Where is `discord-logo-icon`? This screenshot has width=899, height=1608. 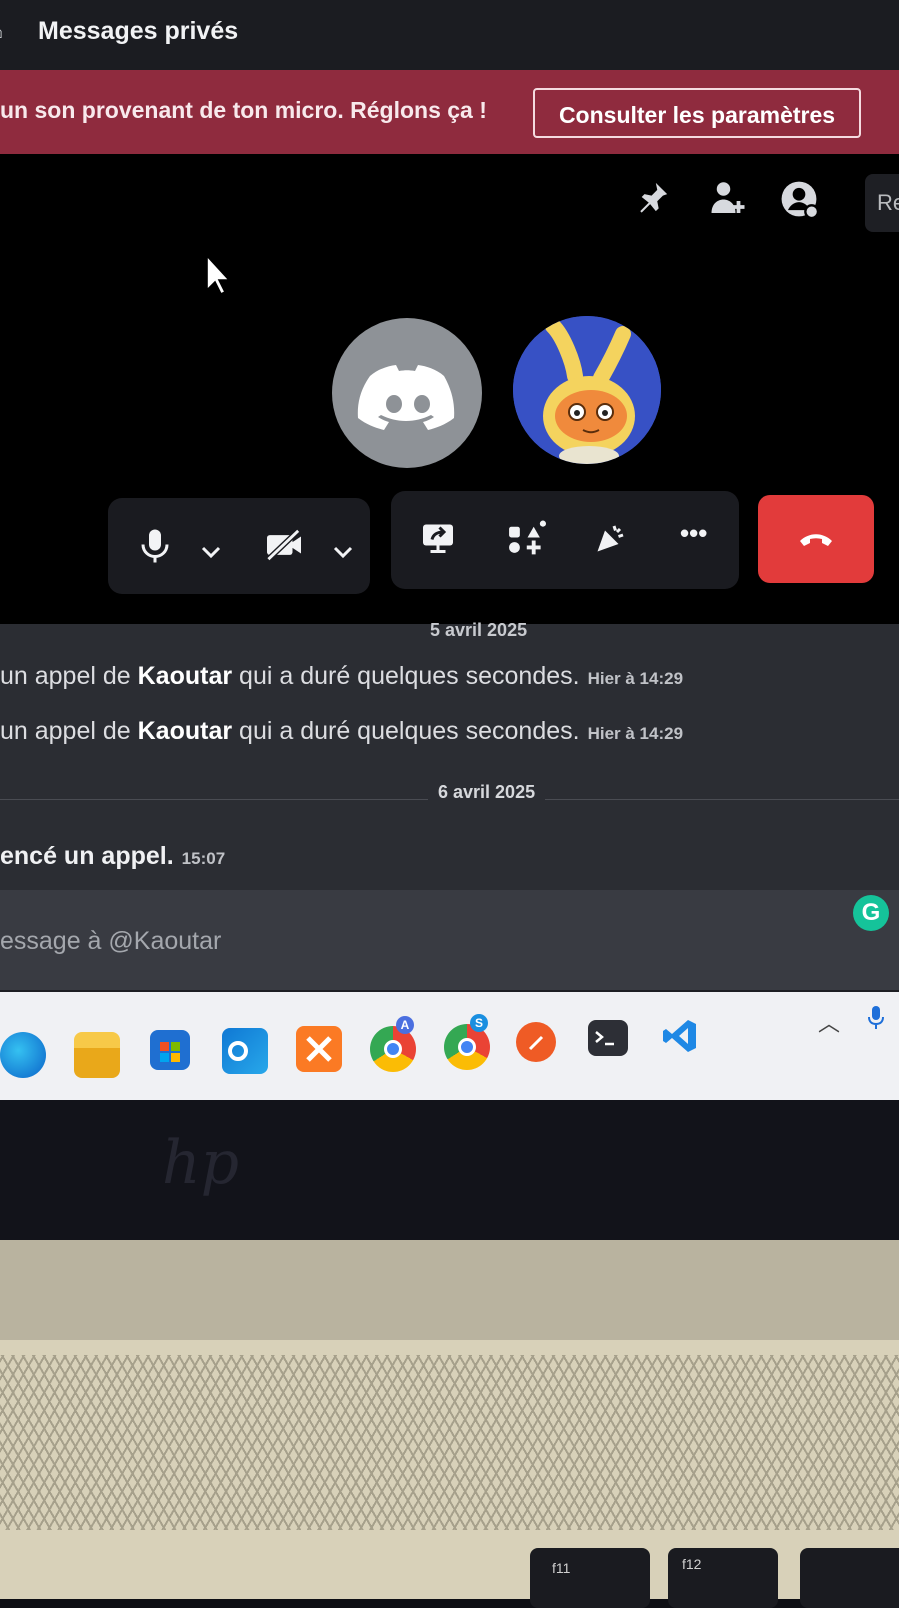 discord-logo-icon is located at coordinates (406, 397).